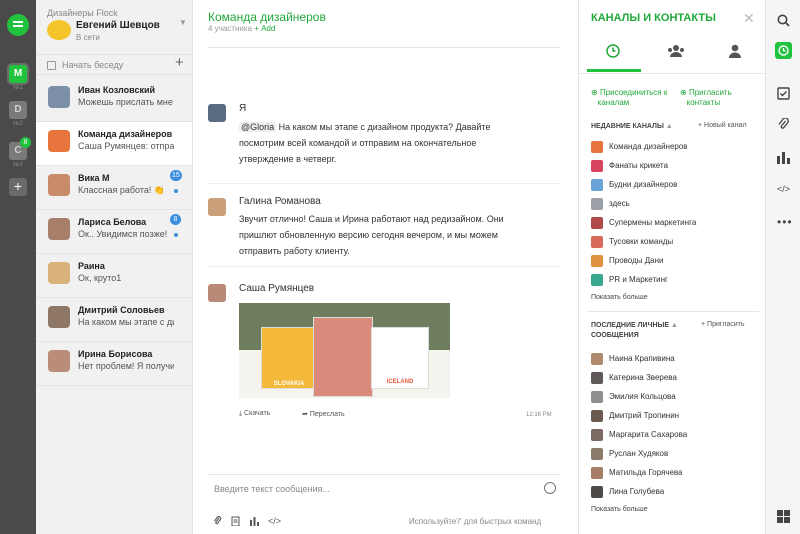  I want to click on history-icon, so click(783, 50).